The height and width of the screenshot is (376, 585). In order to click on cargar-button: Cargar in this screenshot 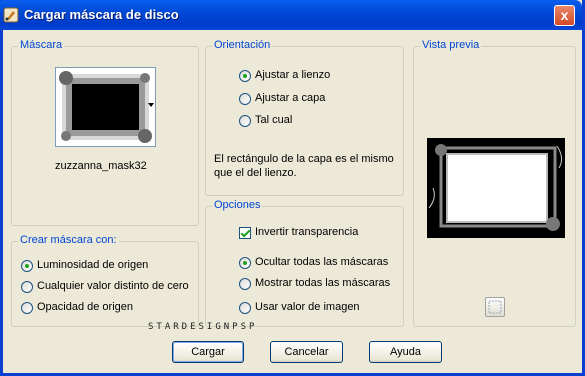, I will do `click(208, 352)`.